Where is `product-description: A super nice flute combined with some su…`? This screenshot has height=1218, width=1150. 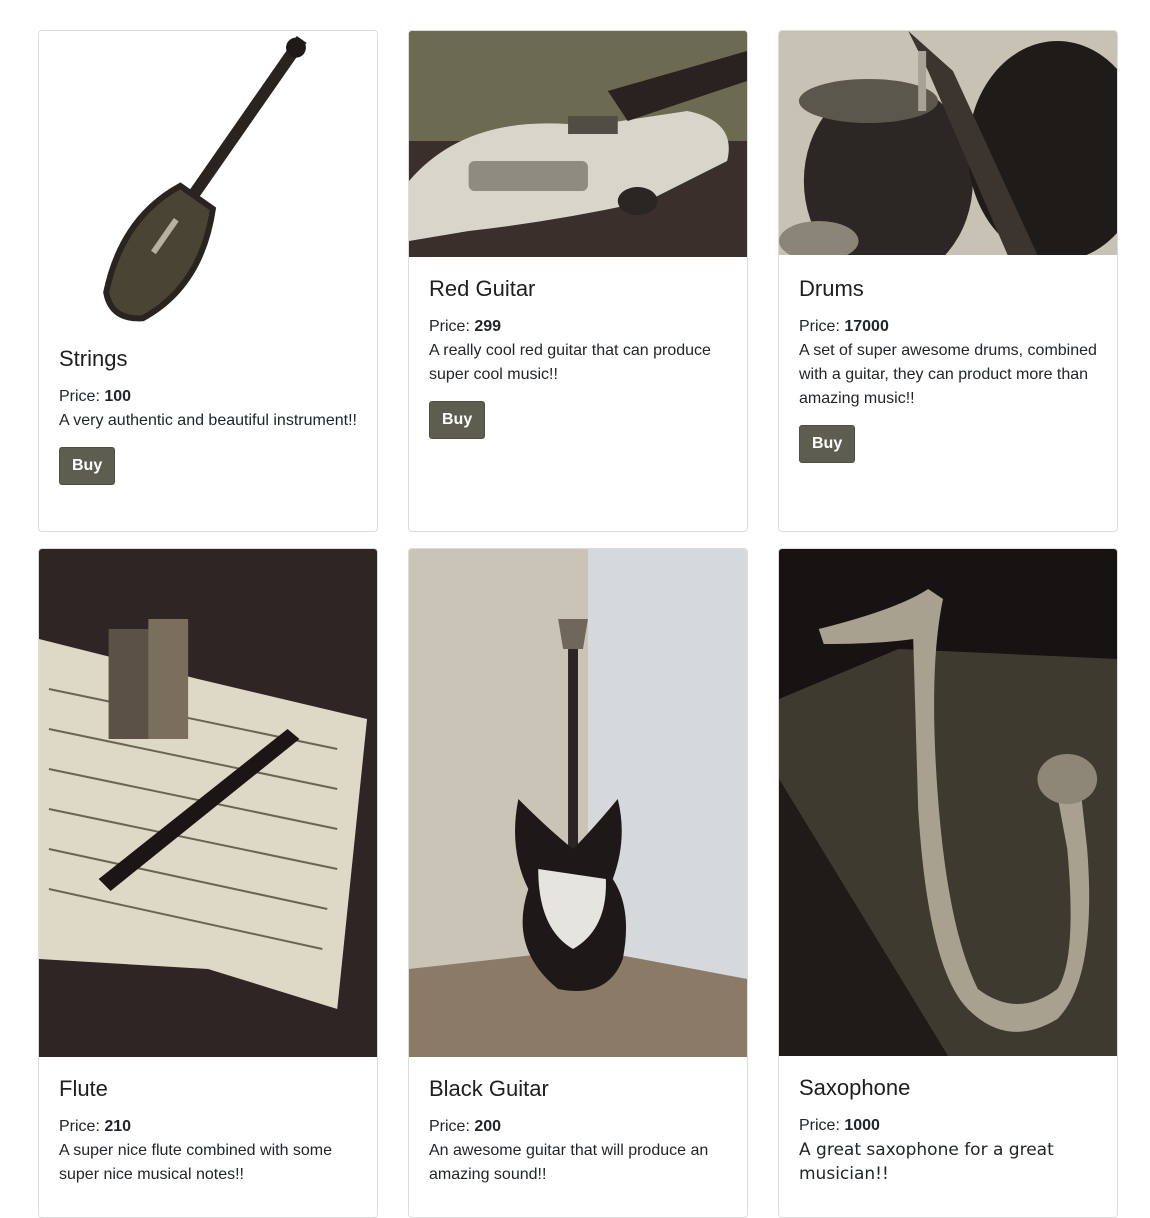 product-description: A super nice flute combined with some su… is located at coordinates (196, 1162).